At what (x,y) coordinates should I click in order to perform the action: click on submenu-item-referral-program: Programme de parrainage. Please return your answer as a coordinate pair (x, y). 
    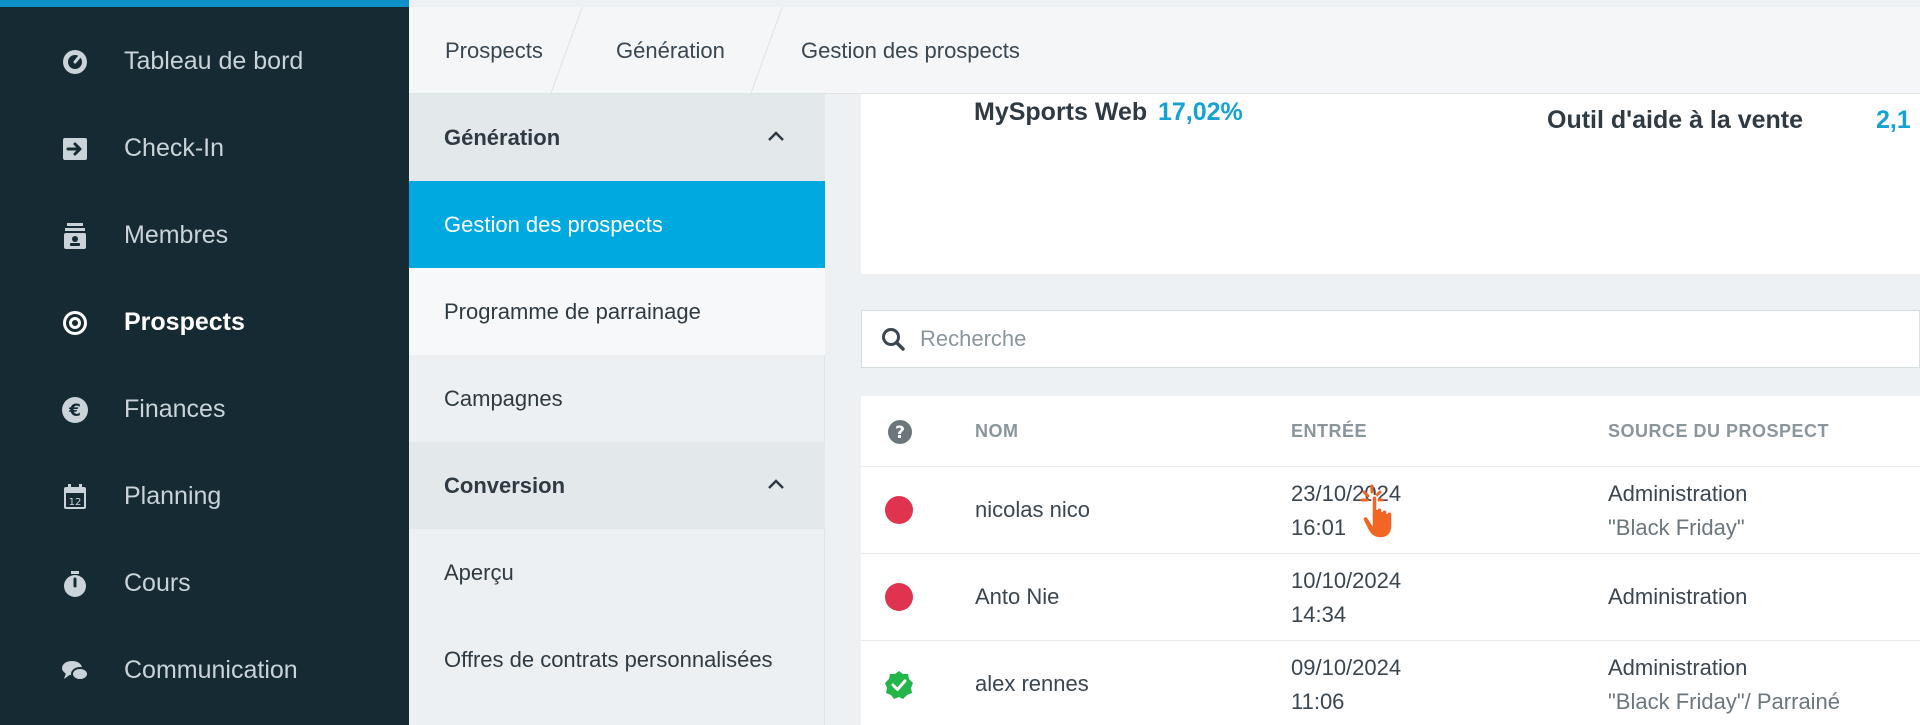
    Looking at the image, I should click on (617, 311).